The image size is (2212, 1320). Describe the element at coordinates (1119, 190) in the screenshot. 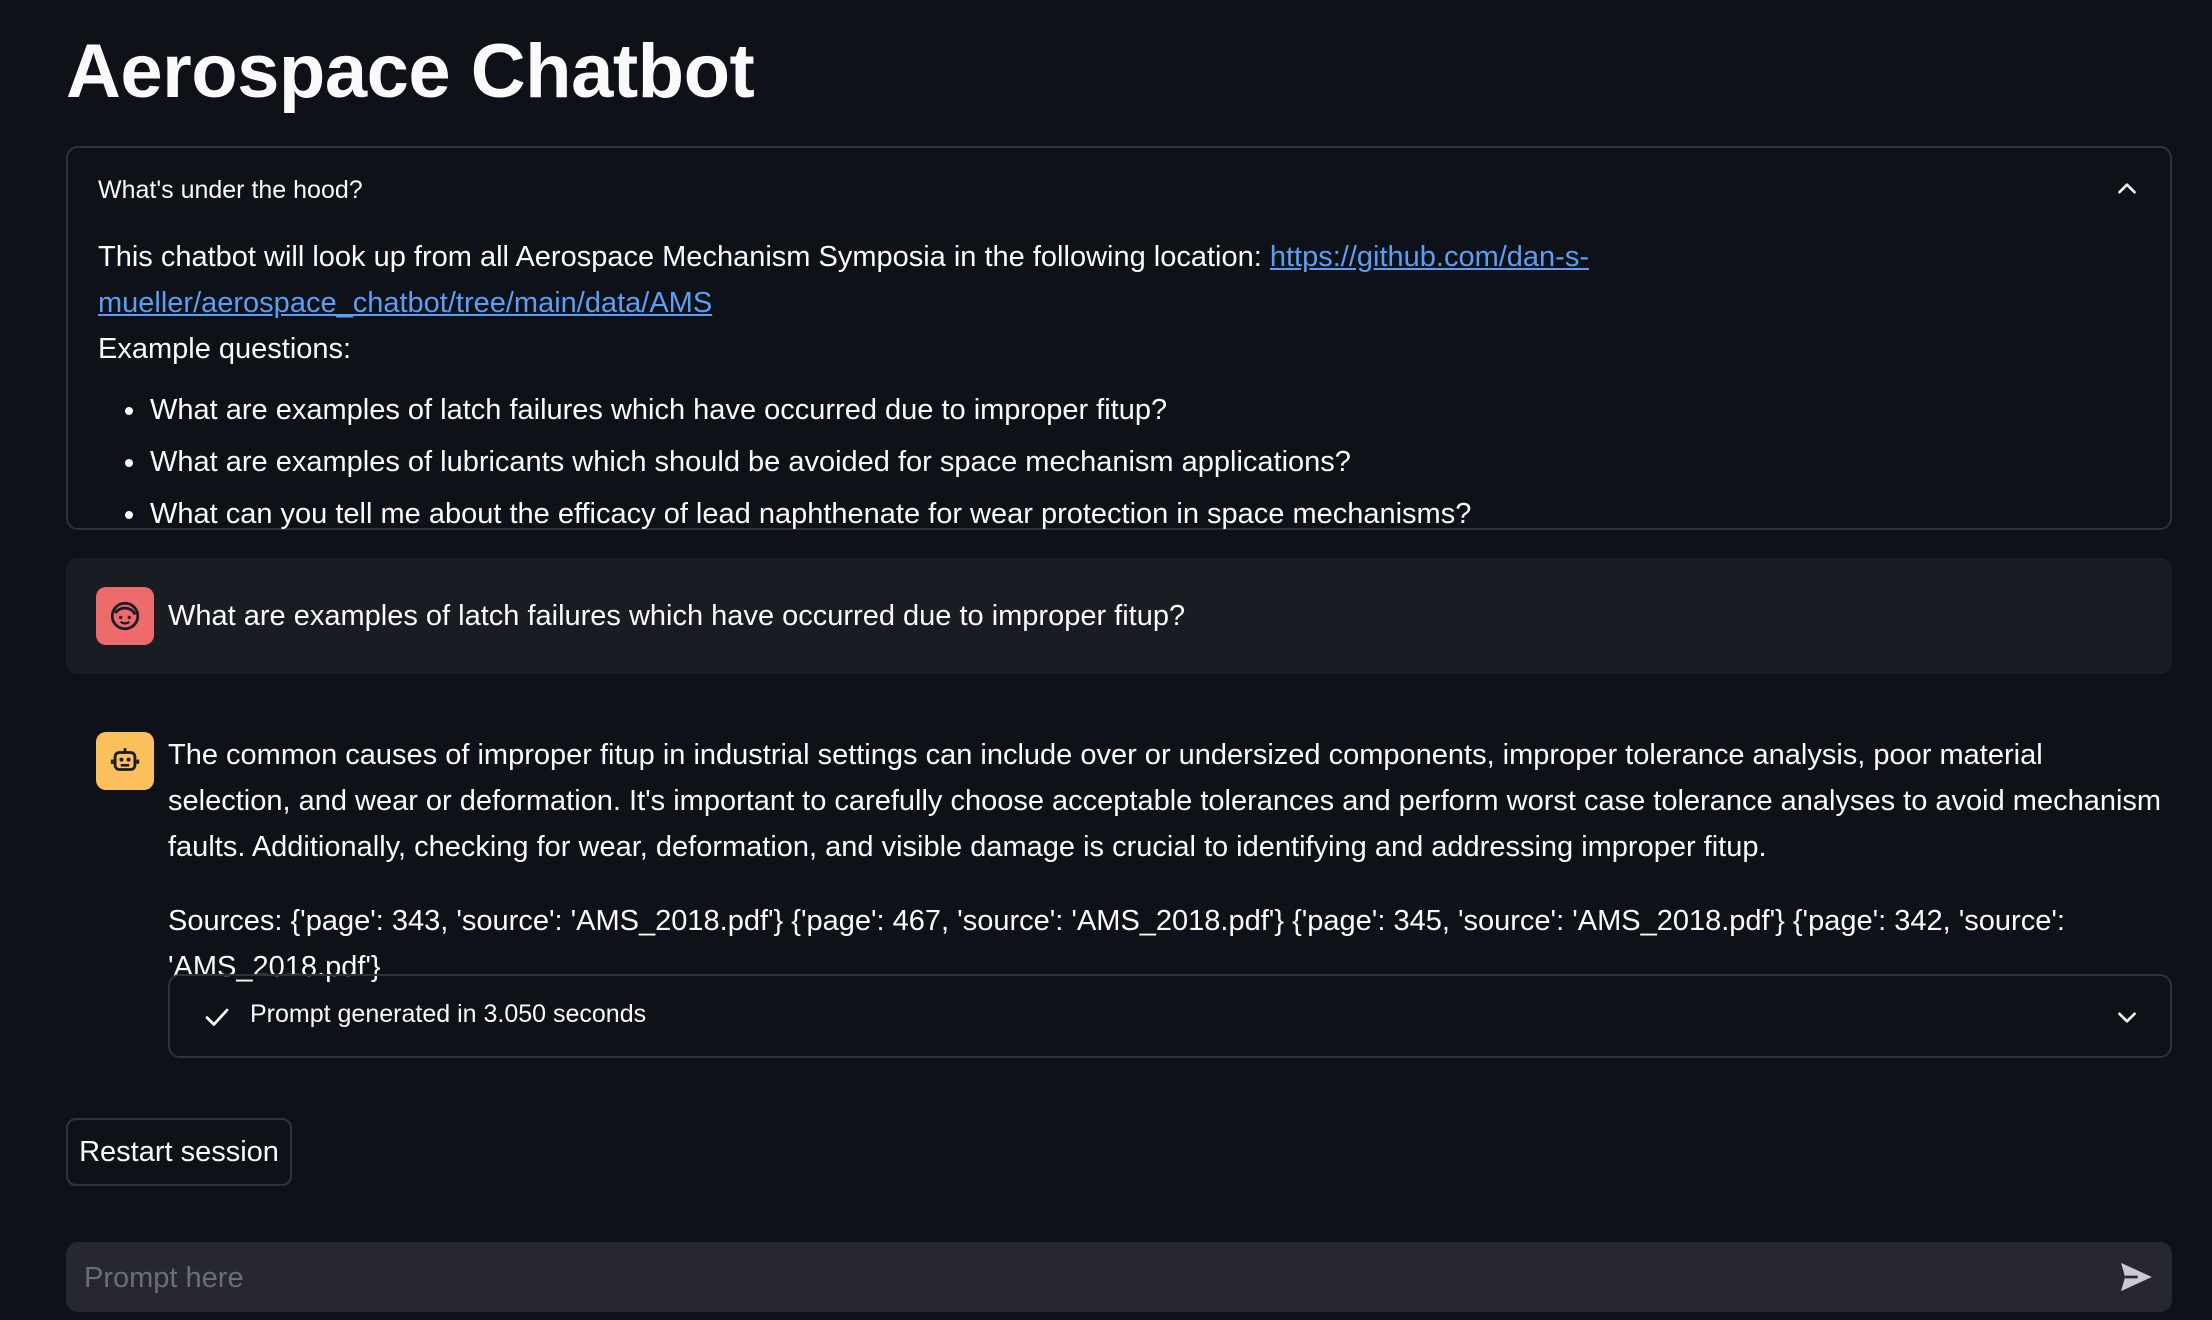

I see `expander-header: What's under the hood?` at that location.